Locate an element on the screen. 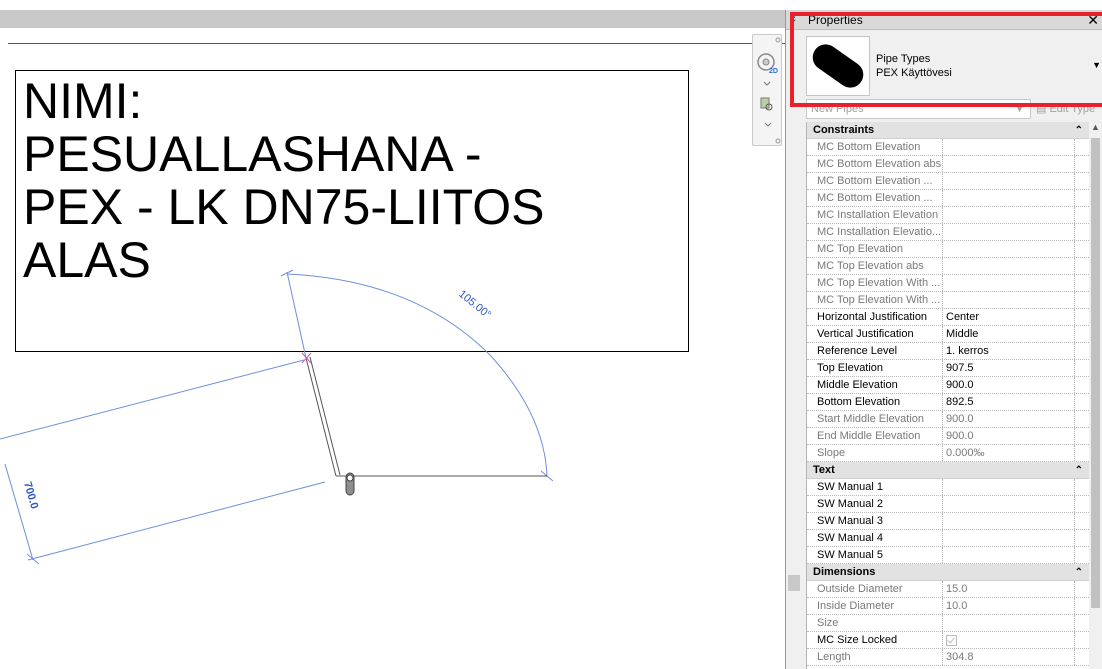  property-row: Start Middle Elevation 900.0 is located at coordinates (948, 419).